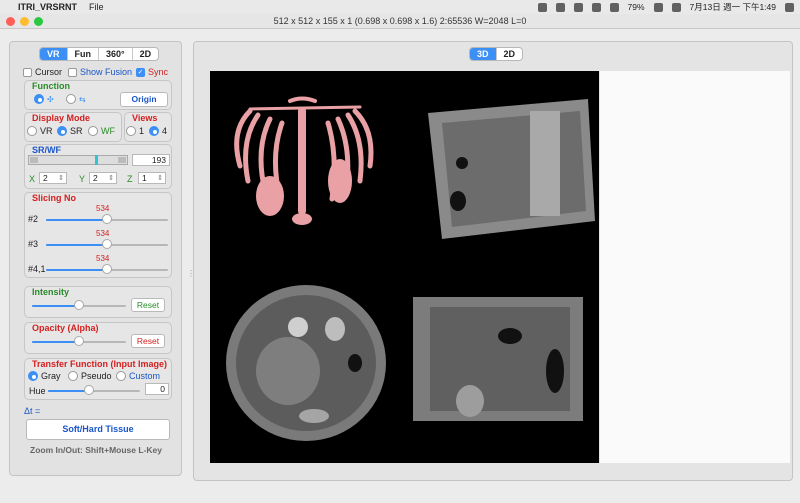 This screenshot has width=800, height=503. Describe the element at coordinates (32, 131) in the screenshot. I see `display-vr-radio` at that location.